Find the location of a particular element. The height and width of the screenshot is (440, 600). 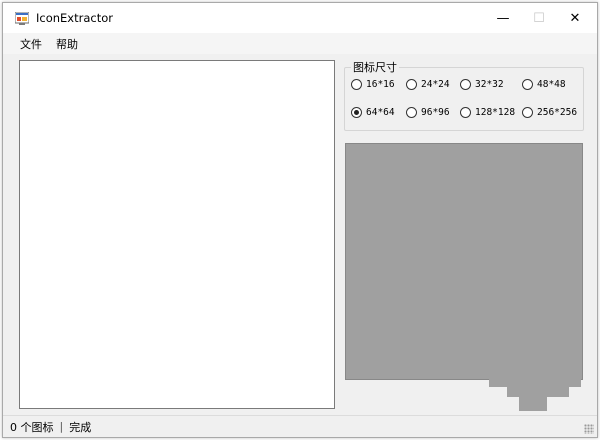

radio-size-32: 32*32 is located at coordinates (482, 84).